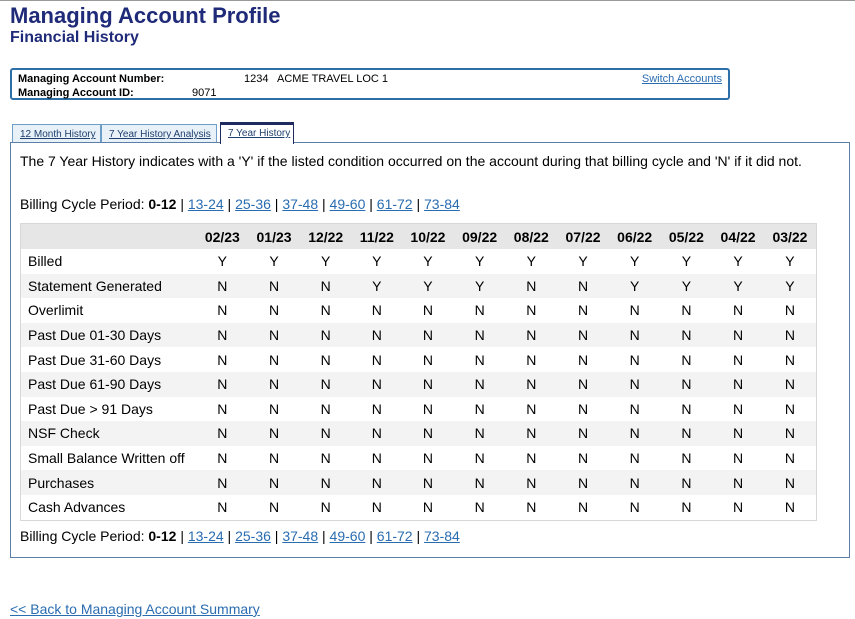 Image resolution: width=855 pixels, height=619 pixels. What do you see at coordinates (108, 335) in the screenshot?
I see `row-label: Past Due 01-30 Days` at bounding box center [108, 335].